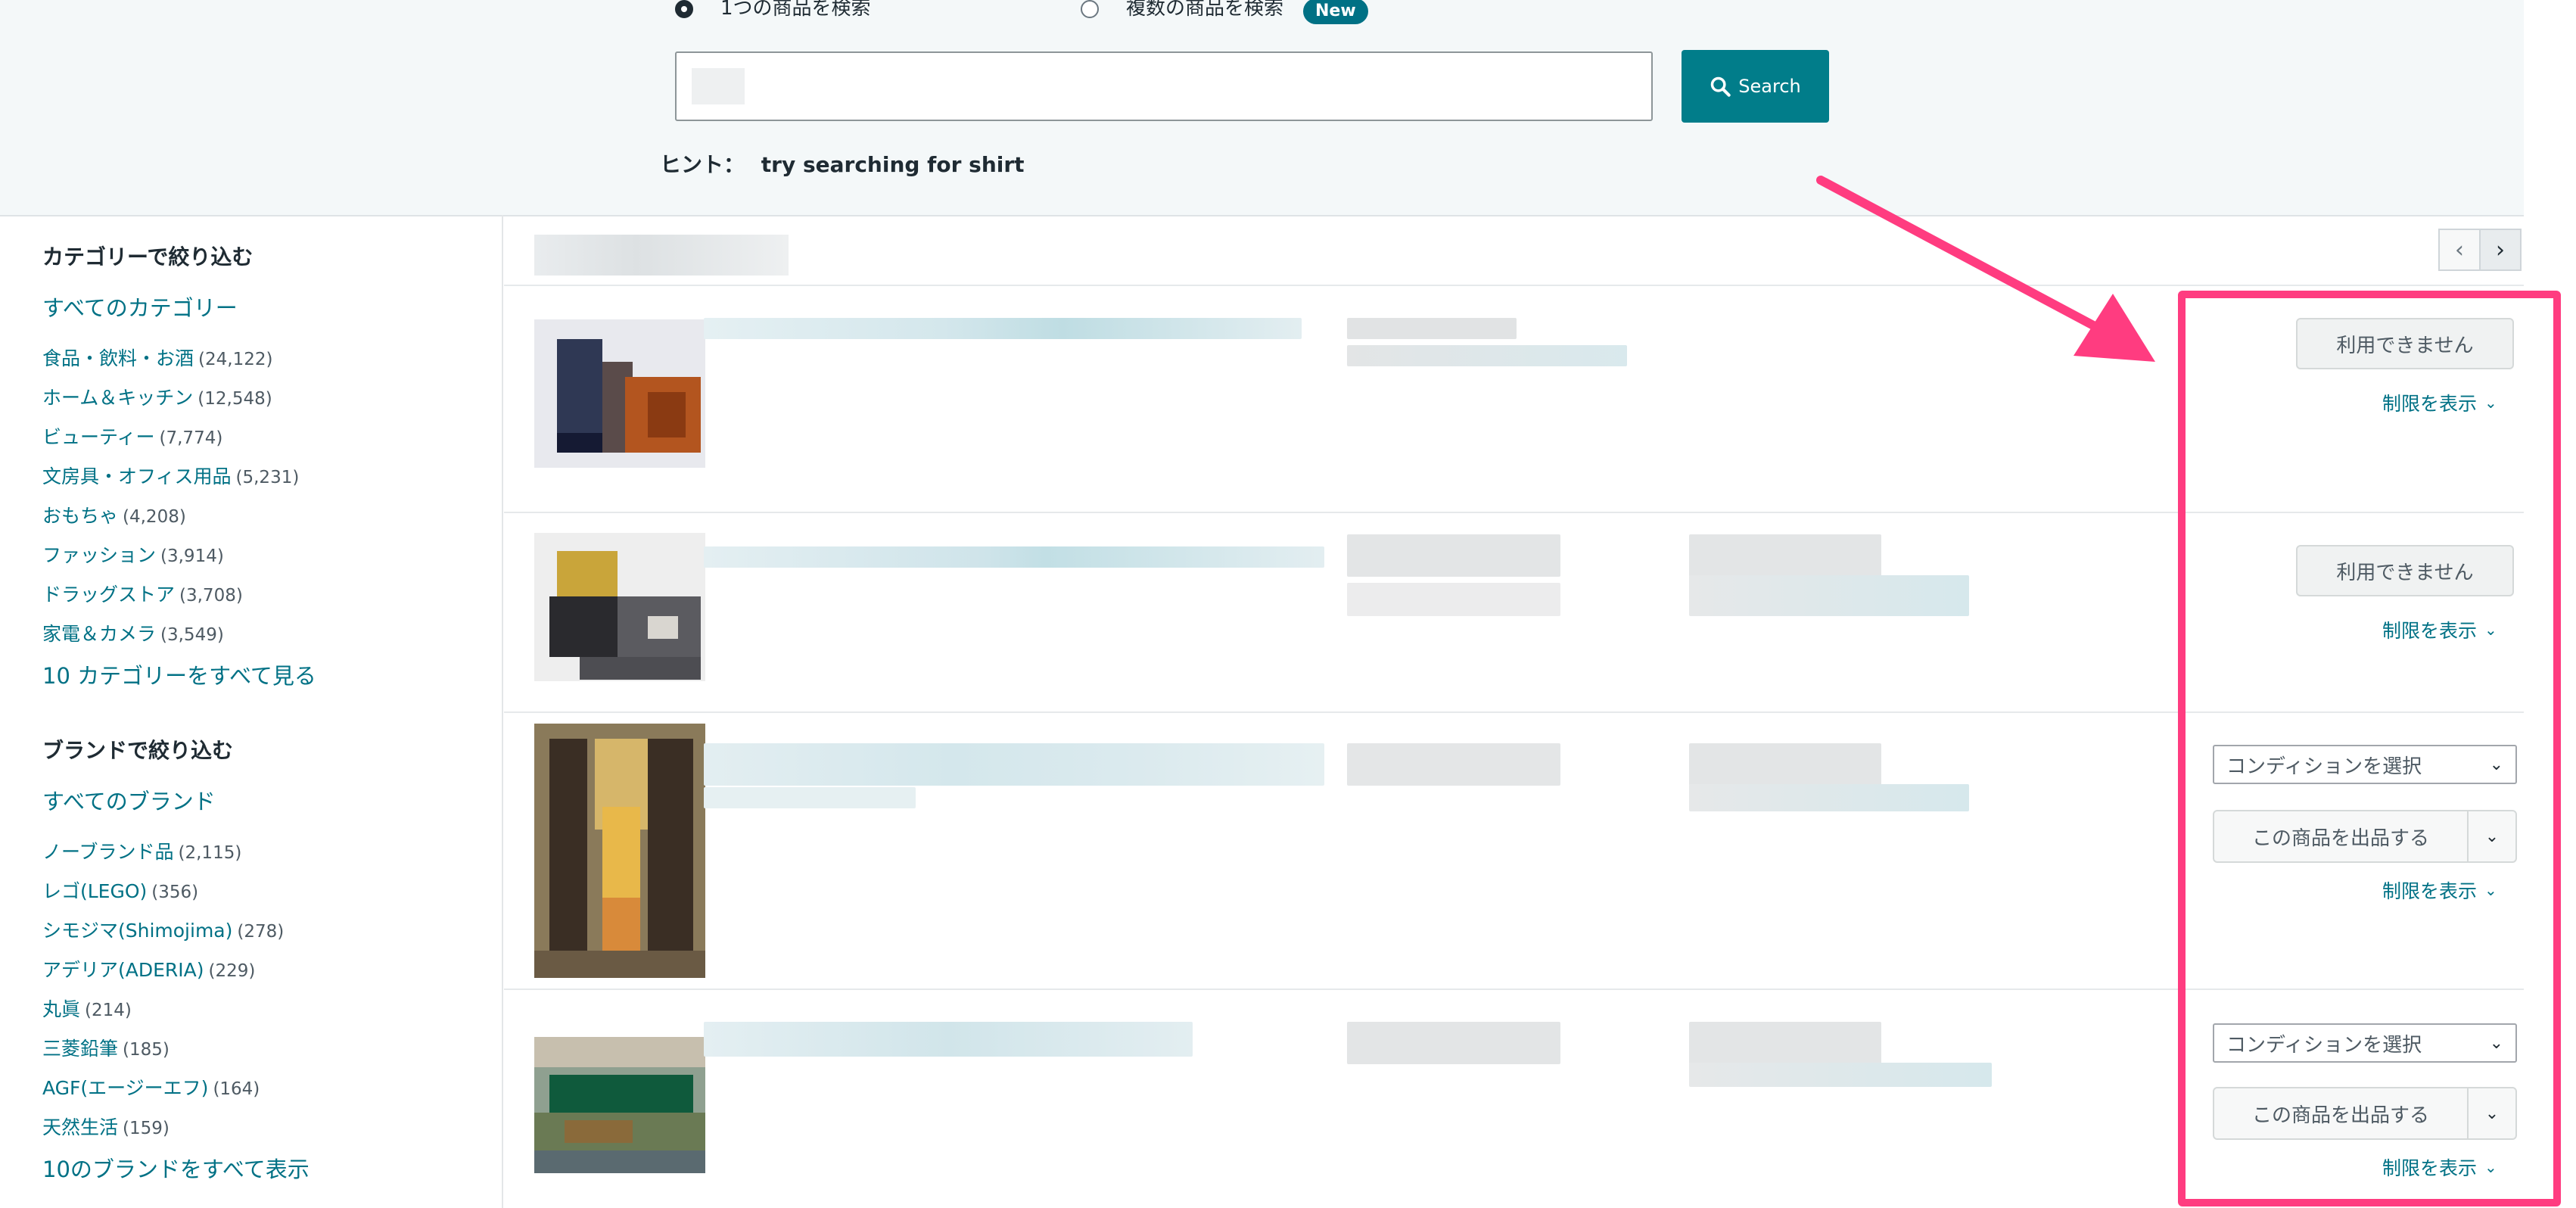 This screenshot has width=2576, height=1208. I want to click on annotation-arrow, so click(1985, 269).